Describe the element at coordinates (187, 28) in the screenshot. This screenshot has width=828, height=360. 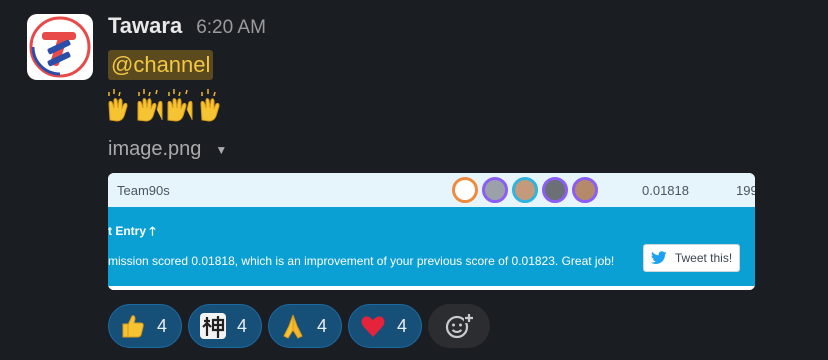
I see `message-header: Tawara 6:20 AM` at that location.